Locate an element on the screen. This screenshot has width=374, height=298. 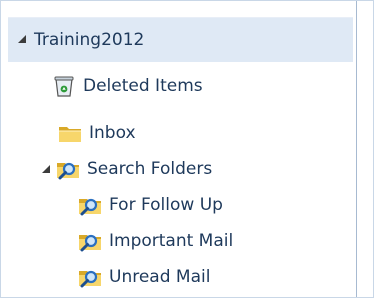
folder-label: Inbox is located at coordinates (112, 133).